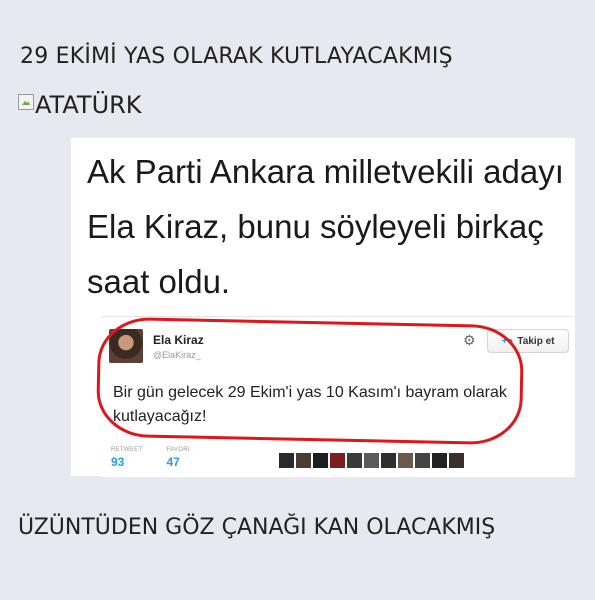 The image size is (595, 600). What do you see at coordinates (178, 450) in the screenshot?
I see `favorite-label: FAVORI` at bounding box center [178, 450].